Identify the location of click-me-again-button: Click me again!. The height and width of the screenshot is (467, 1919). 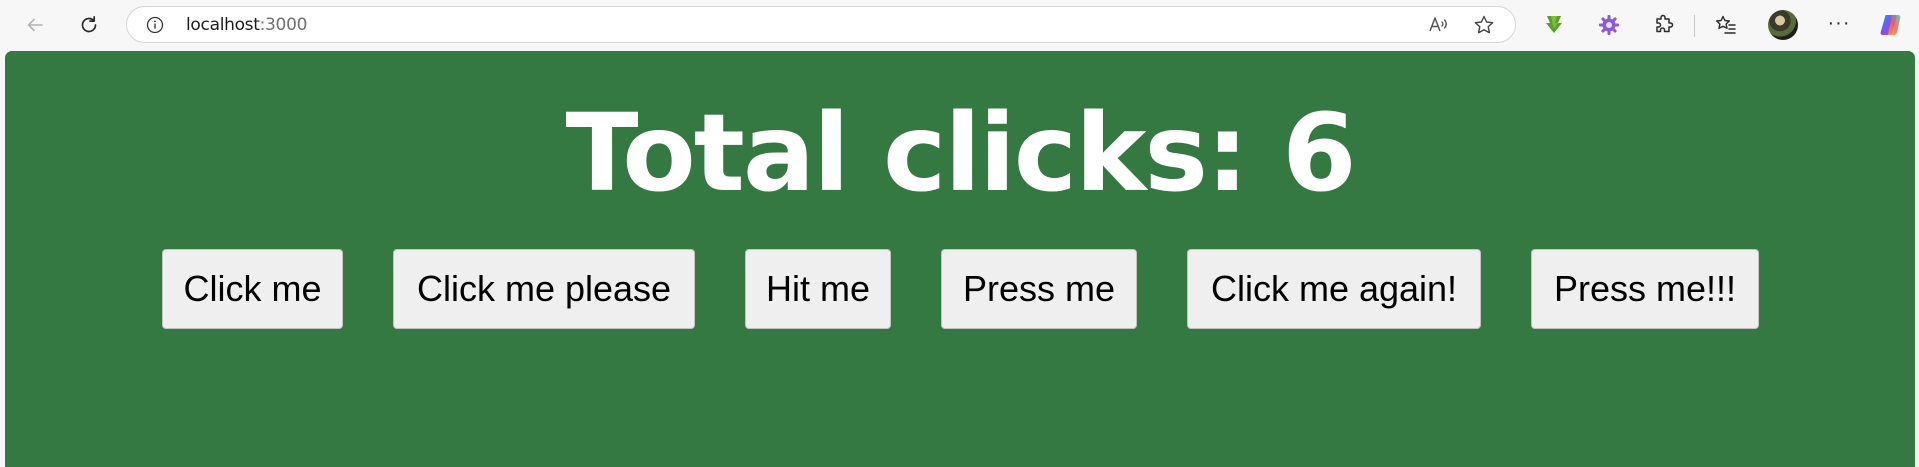
(1334, 289).